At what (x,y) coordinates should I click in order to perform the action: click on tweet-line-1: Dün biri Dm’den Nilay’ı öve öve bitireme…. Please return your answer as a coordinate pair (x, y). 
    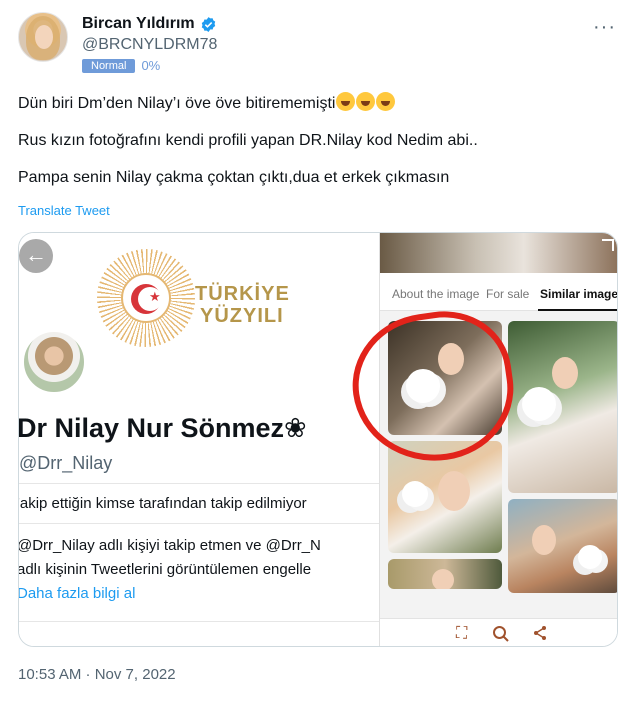
    Looking at the image, I should click on (318, 103).